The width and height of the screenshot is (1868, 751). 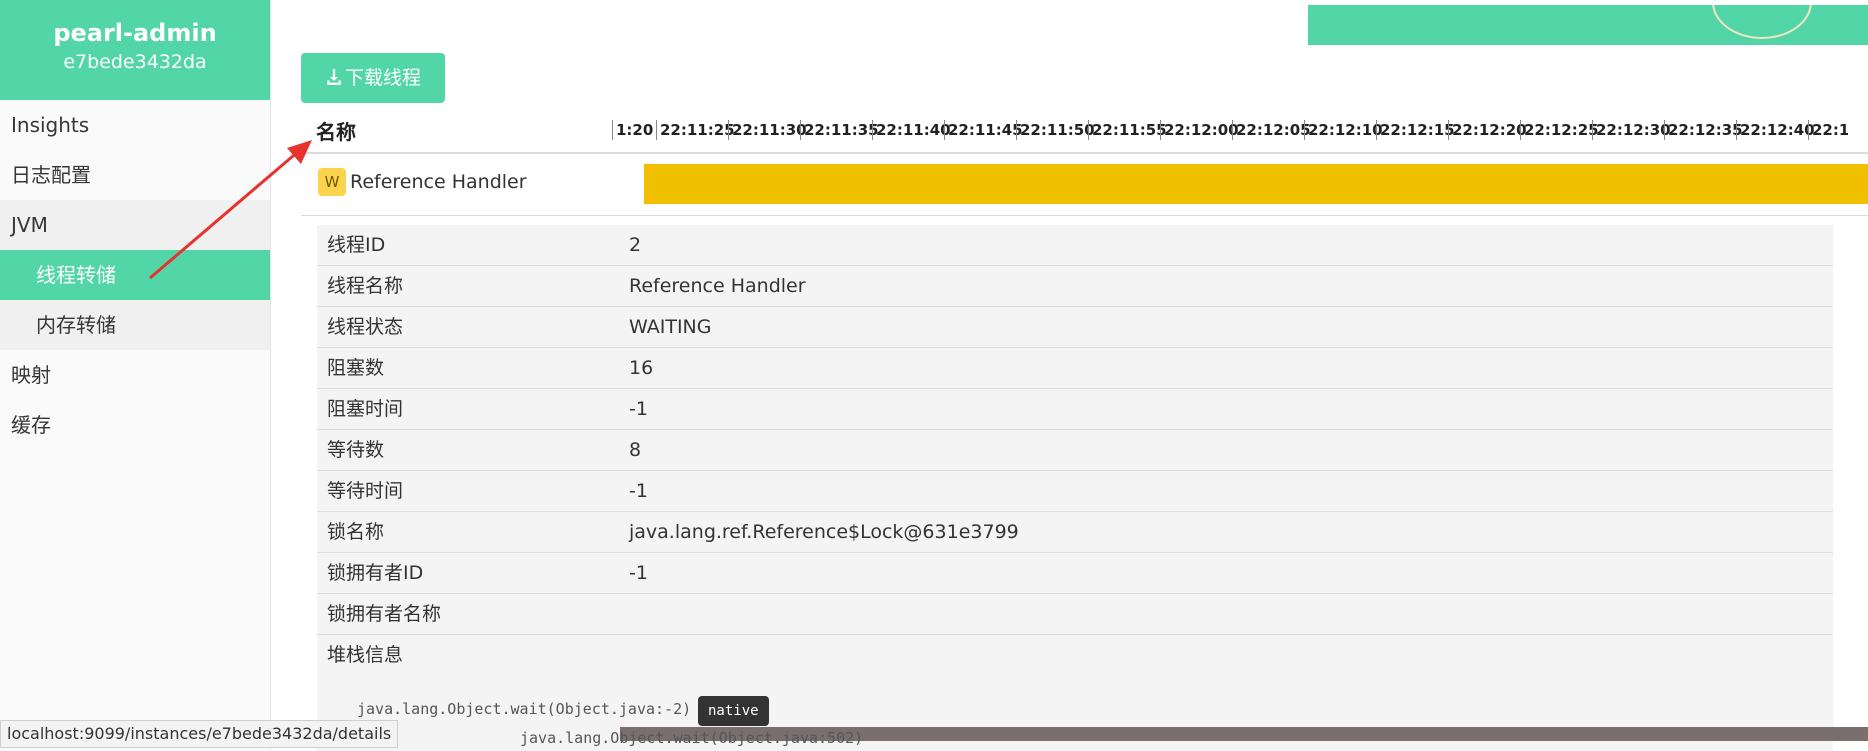 I want to click on detail-key: 锁名称, so click(x=356, y=532).